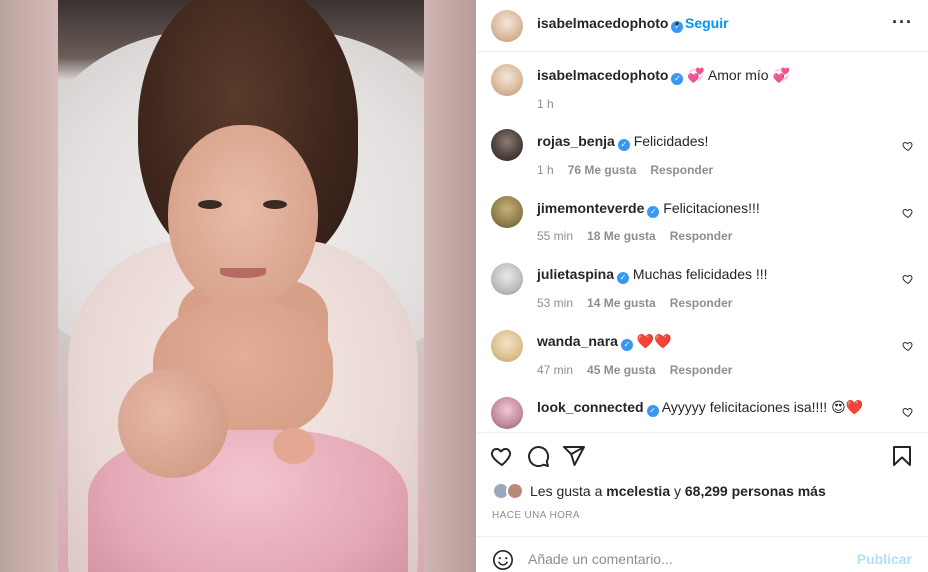  I want to click on author-avatar, so click(507, 26).